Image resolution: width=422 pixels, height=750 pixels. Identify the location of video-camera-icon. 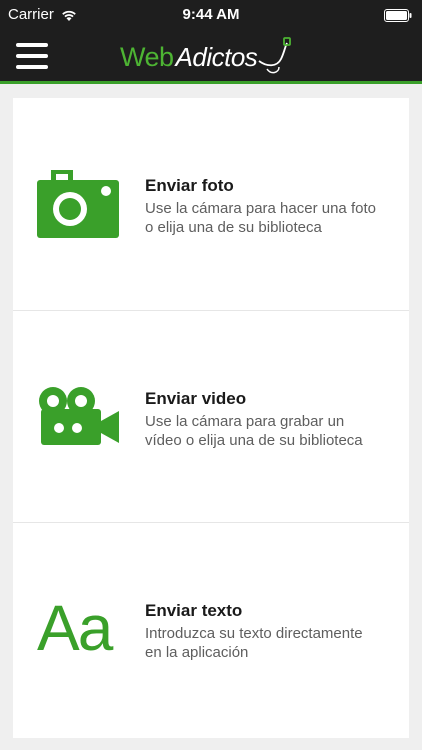
(79, 416).